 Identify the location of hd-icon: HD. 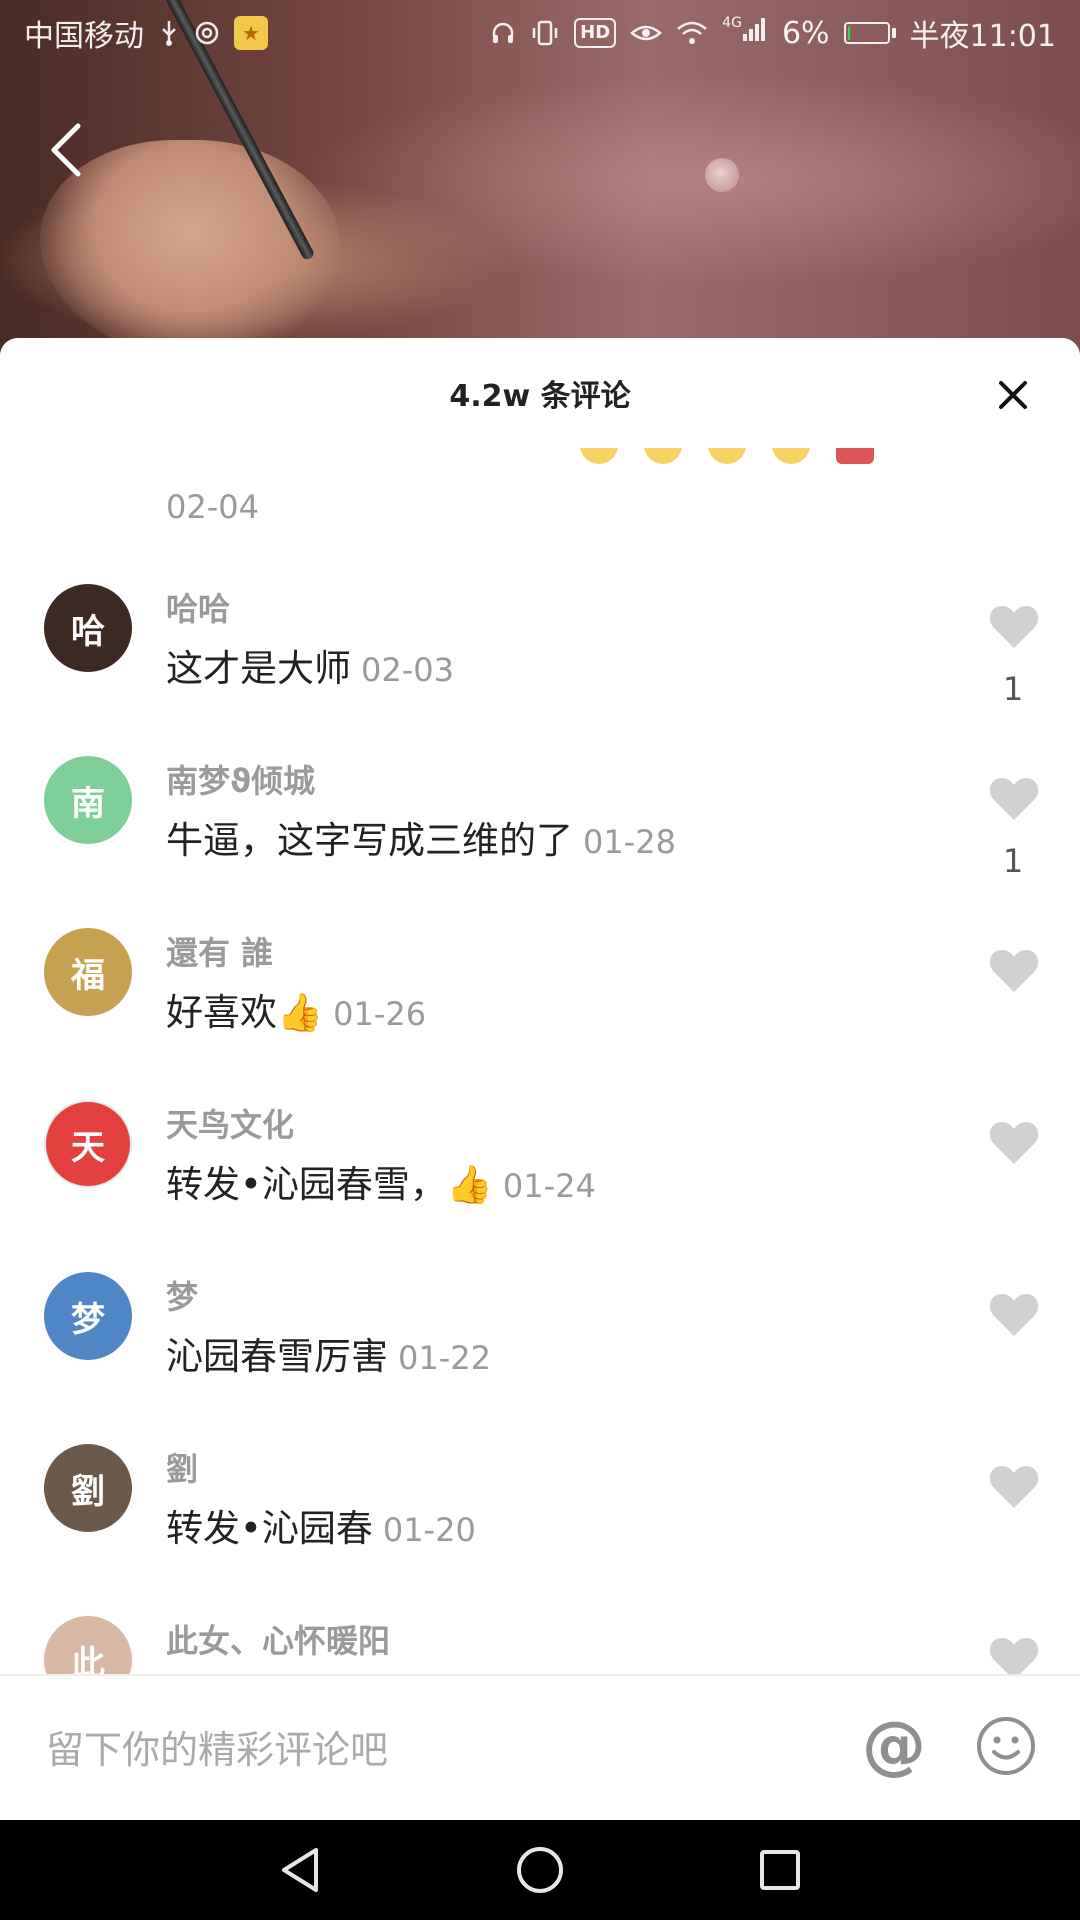
(595, 33).